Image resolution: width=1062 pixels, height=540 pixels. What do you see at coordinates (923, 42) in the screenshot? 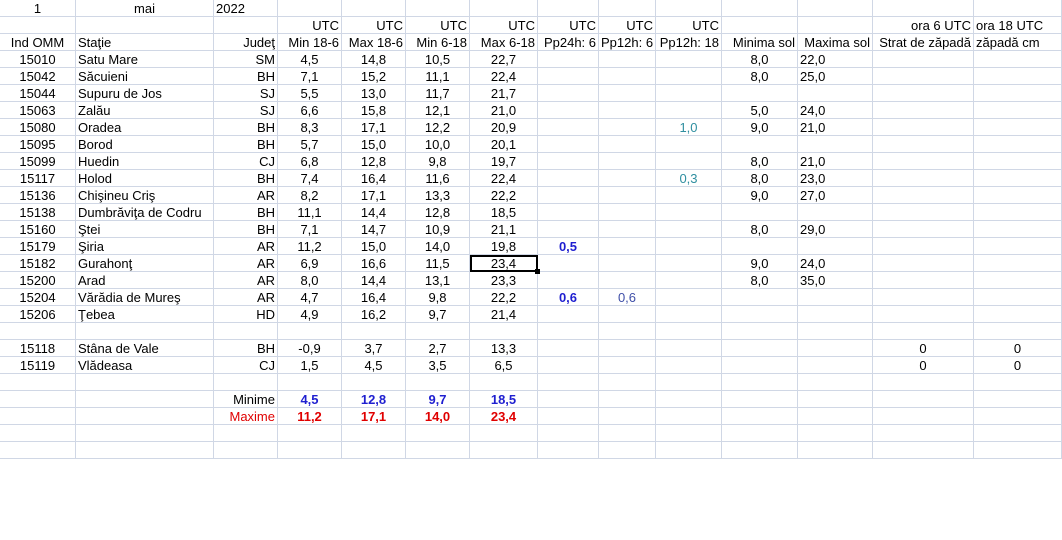
I see `column-header: Strat de zăpadă` at bounding box center [923, 42].